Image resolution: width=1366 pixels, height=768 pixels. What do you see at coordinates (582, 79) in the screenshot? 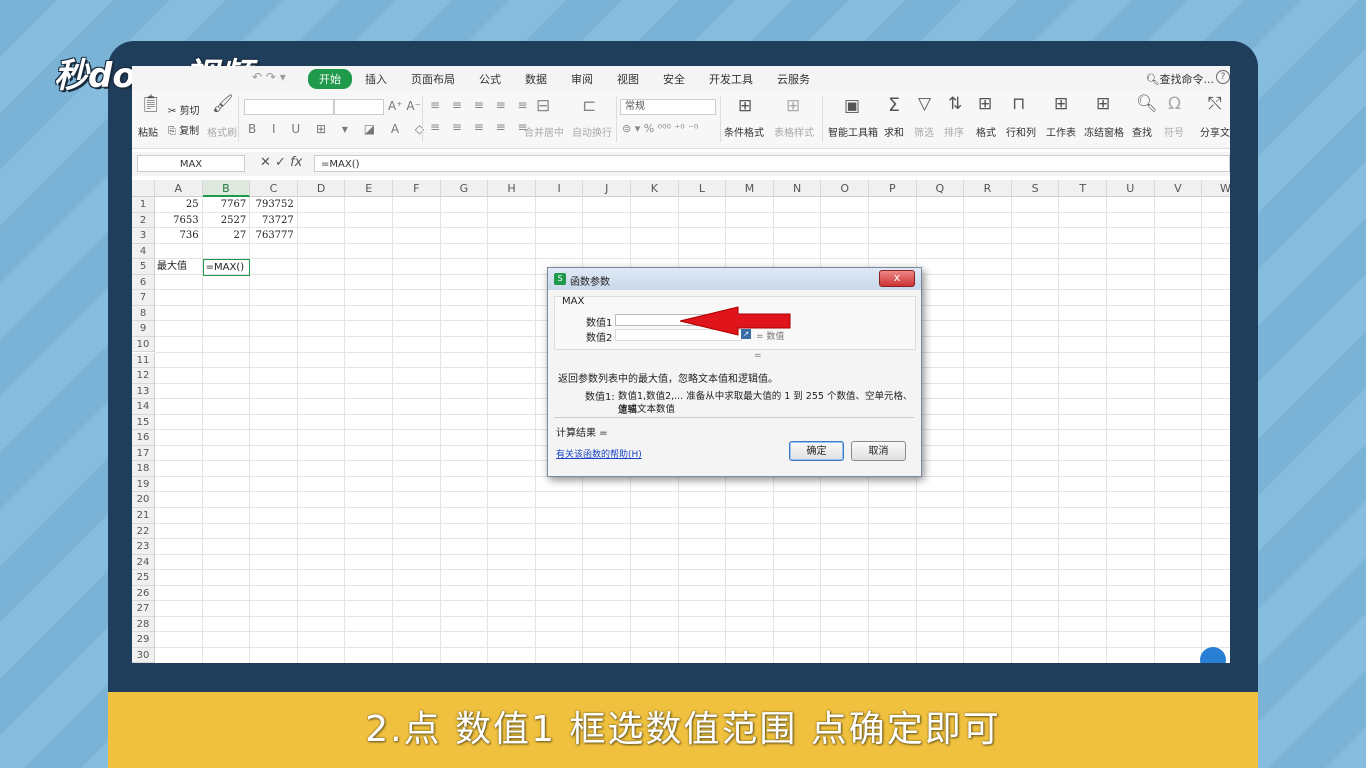
I see `tab-5: 审阅` at bounding box center [582, 79].